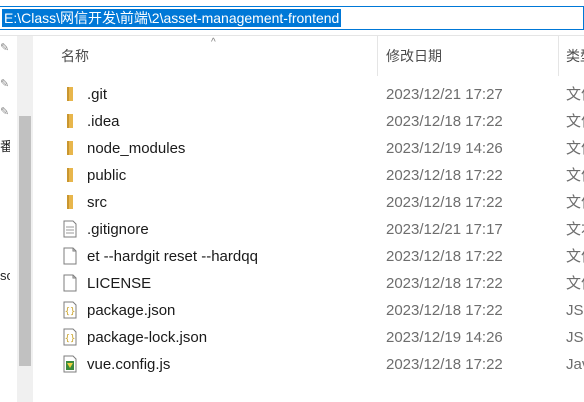 The image size is (584, 402). What do you see at coordinates (70, 229) in the screenshot?
I see `text-file-icon` at bounding box center [70, 229].